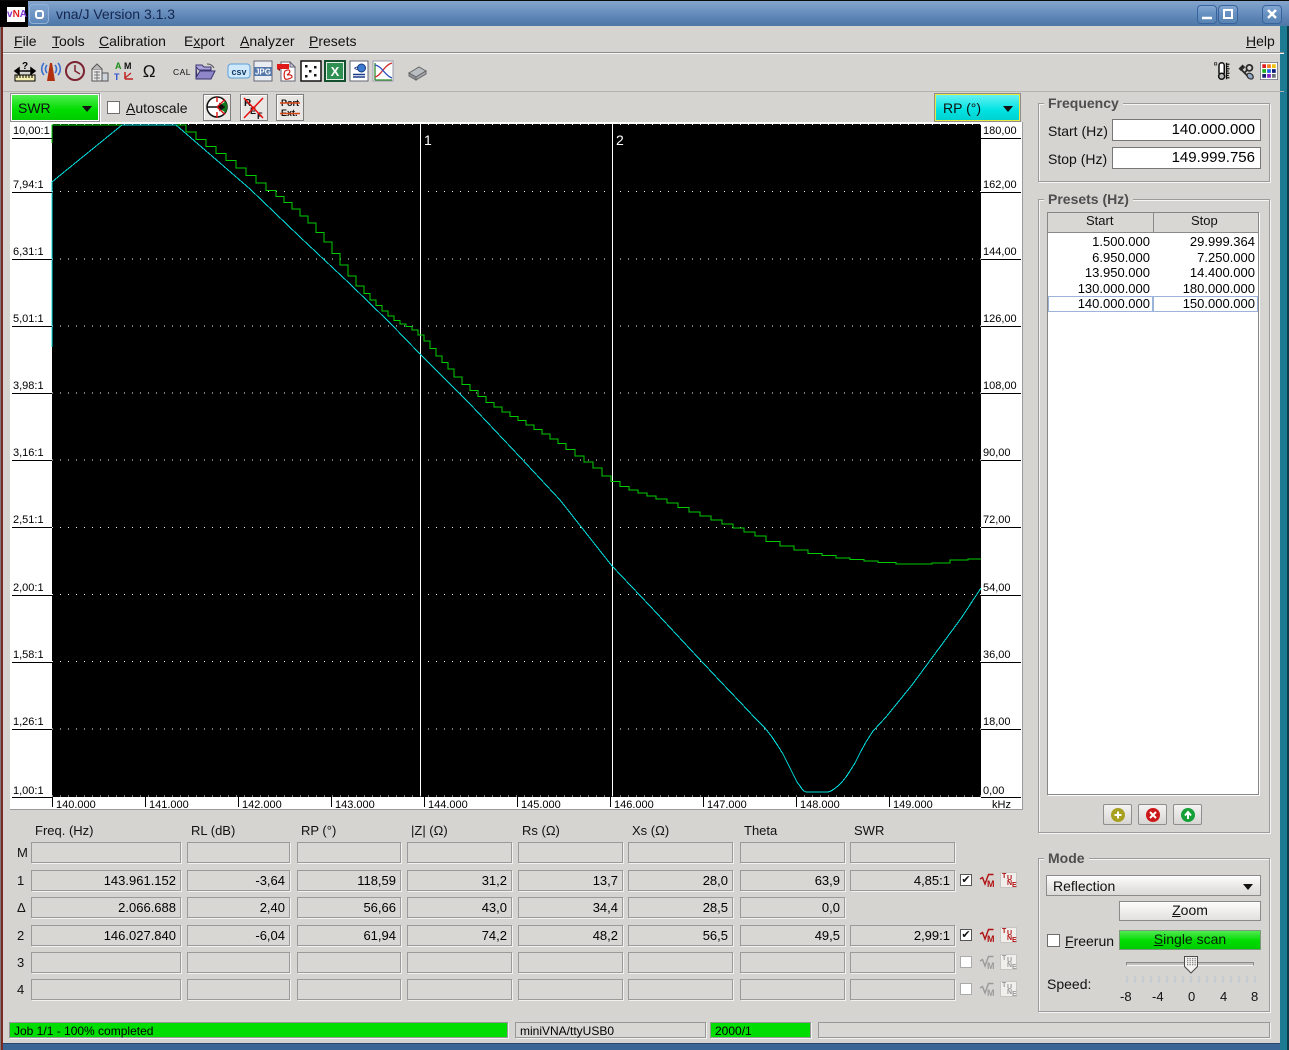  I want to click on svg-text: Ω, so click(148, 71).